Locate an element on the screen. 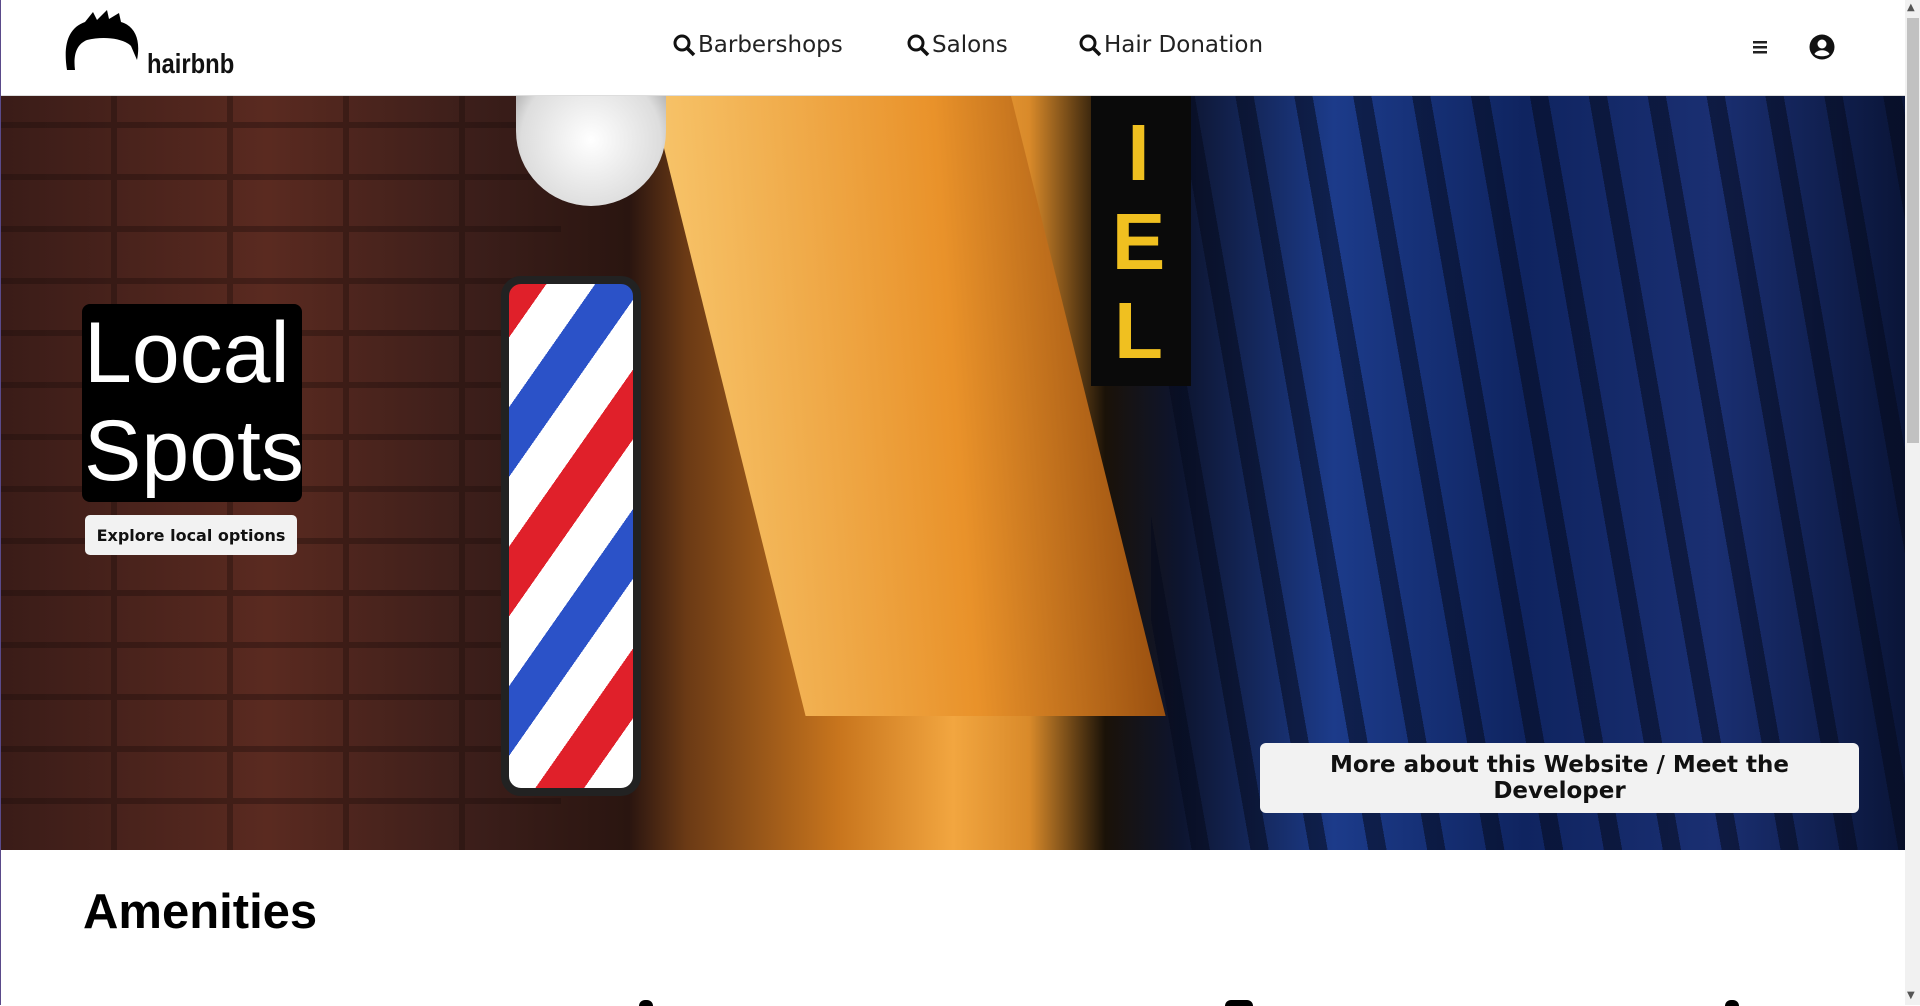 The width and height of the screenshot is (1920, 1006). nav-barbershops: Barbershops is located at coordinates (757, 45).